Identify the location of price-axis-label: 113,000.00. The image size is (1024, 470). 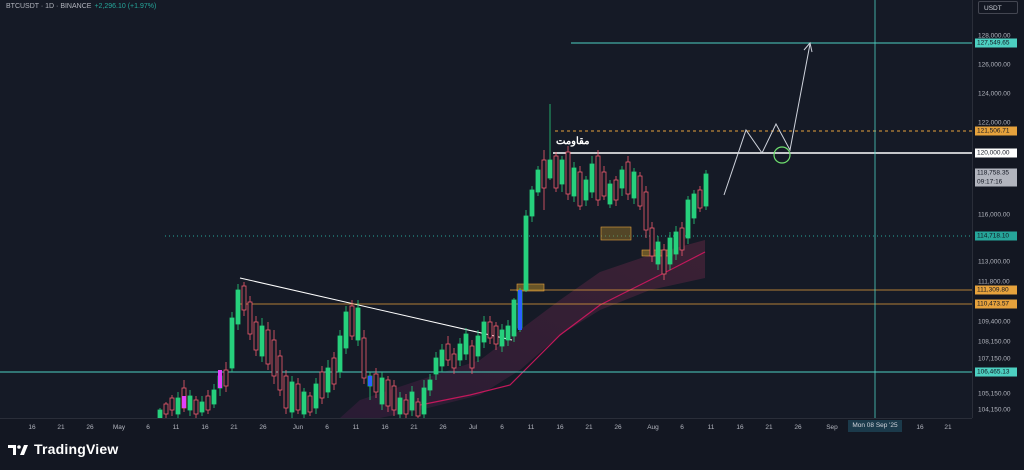
(994, 262).